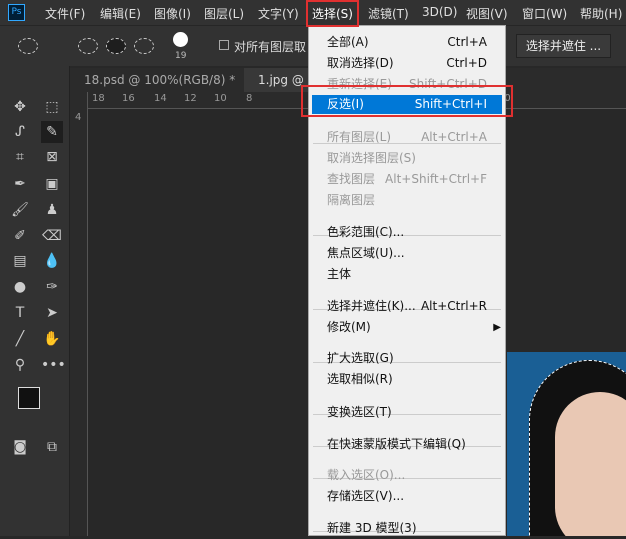  Describe the element at coordinates (351, 200) in the screenshot. I see `menu-item-label: 隔离图层` at that location.